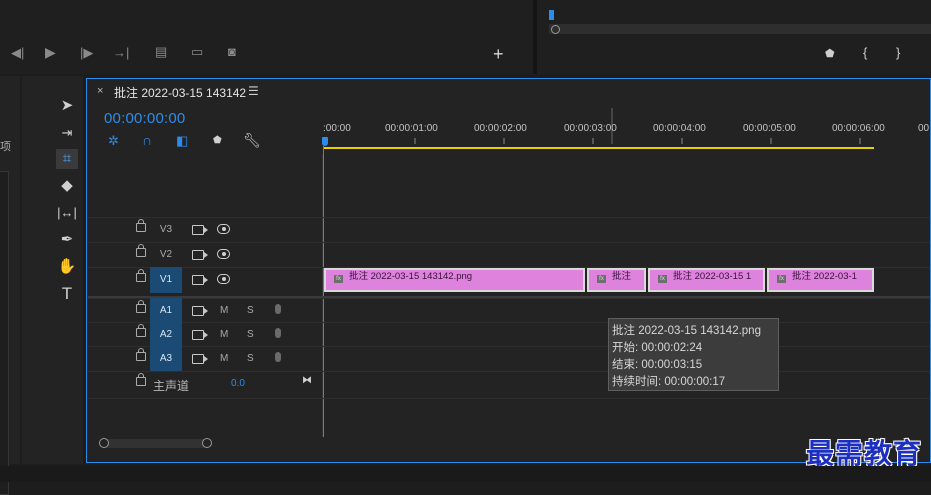 This screenshot has width=931, height=495. What do you see at coordinates (182, 141) in the screenshot?
I see `linked-selection-icon: ◧` at bounding box center [182, 141].